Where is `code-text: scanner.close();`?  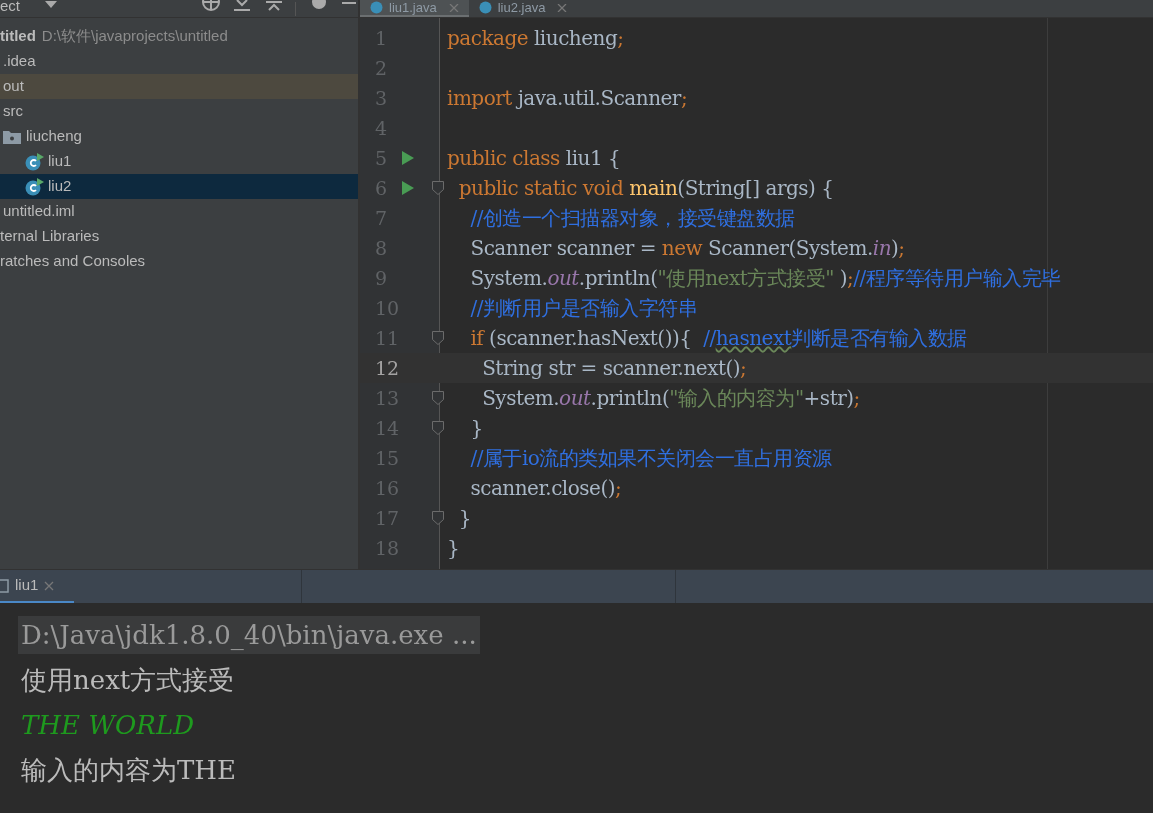 code-text: scanner.close(); is located at coordinates (545, 488).